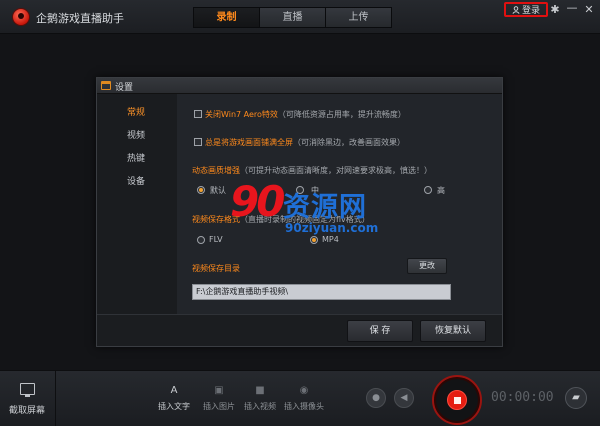  I want to click on enhance-default-radio, so click(201, 190).